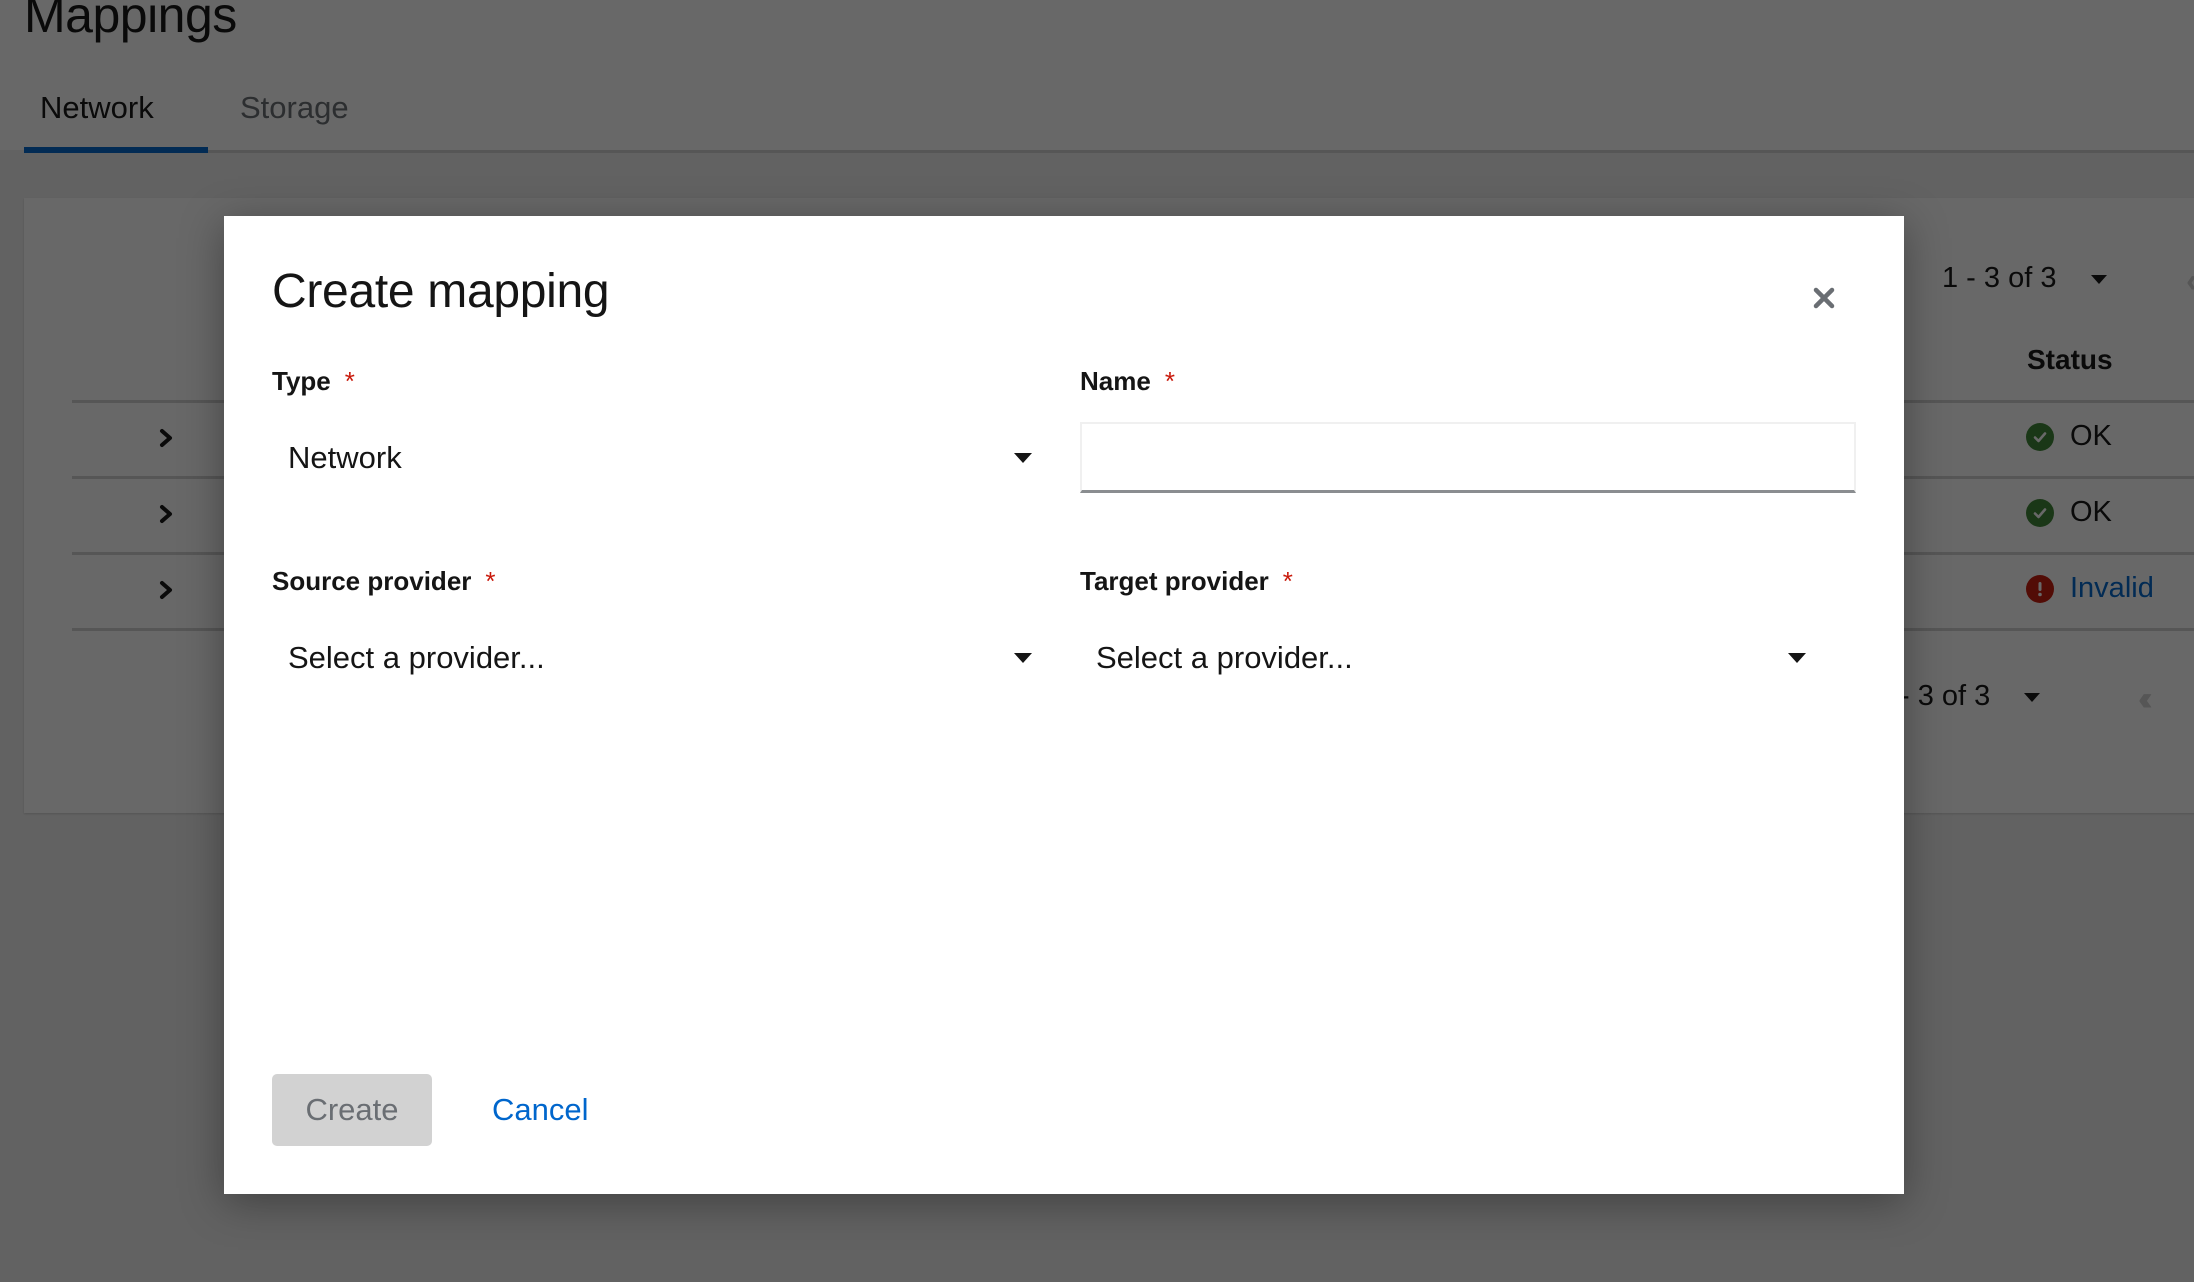 The height and width of the screenshot is (1282, 2194). I want to click on close-button, so click(1824, 298).